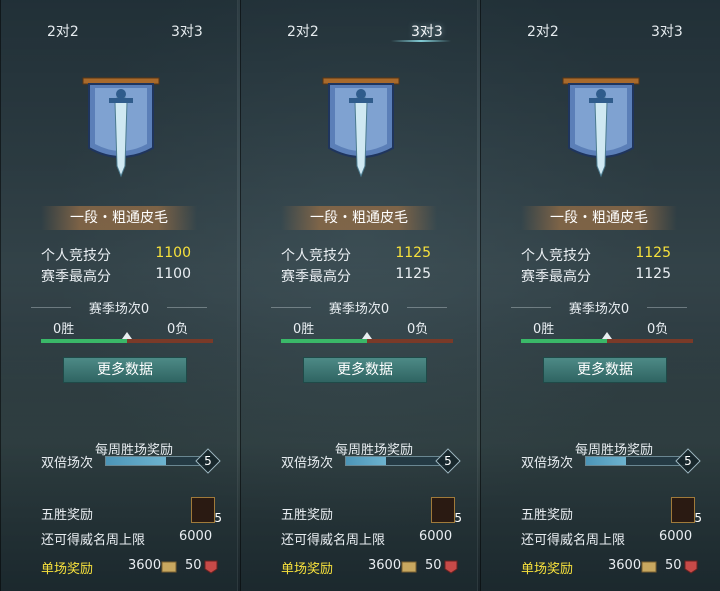 The width and height of the screenshot is (720, 591). I want to click on season-high-value: 1100, so click(173, 274).